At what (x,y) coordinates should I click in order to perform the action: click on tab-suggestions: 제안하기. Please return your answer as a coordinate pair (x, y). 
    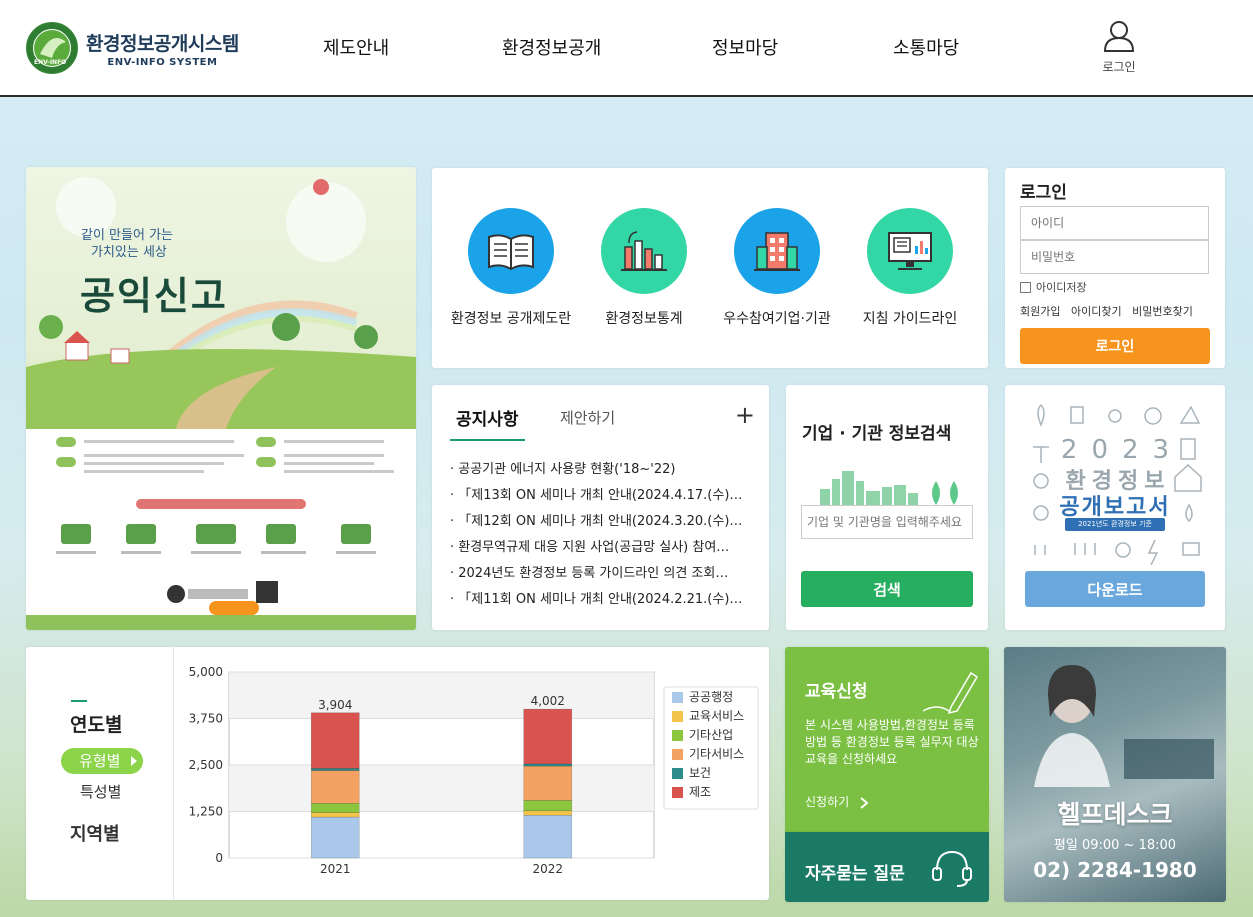
    Looking at the image, I should click on (587, 417).